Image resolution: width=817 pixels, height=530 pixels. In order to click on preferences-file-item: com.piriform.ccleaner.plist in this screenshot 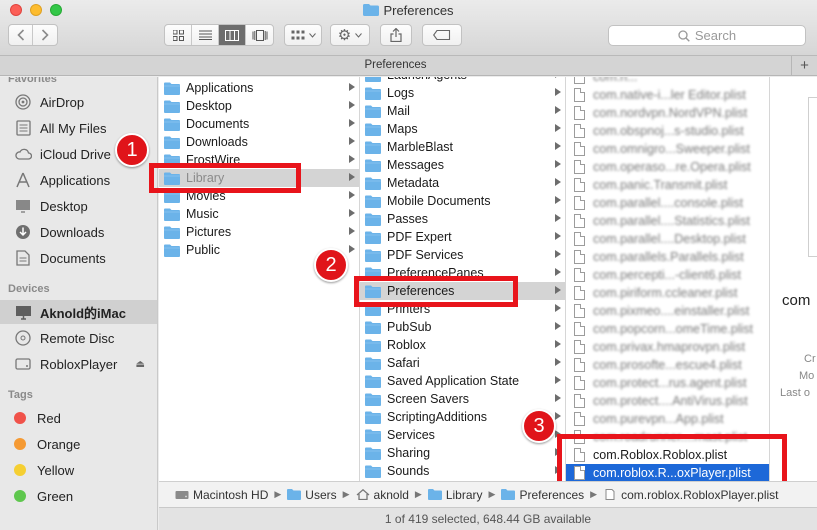, I will do `click(667, 293)`.